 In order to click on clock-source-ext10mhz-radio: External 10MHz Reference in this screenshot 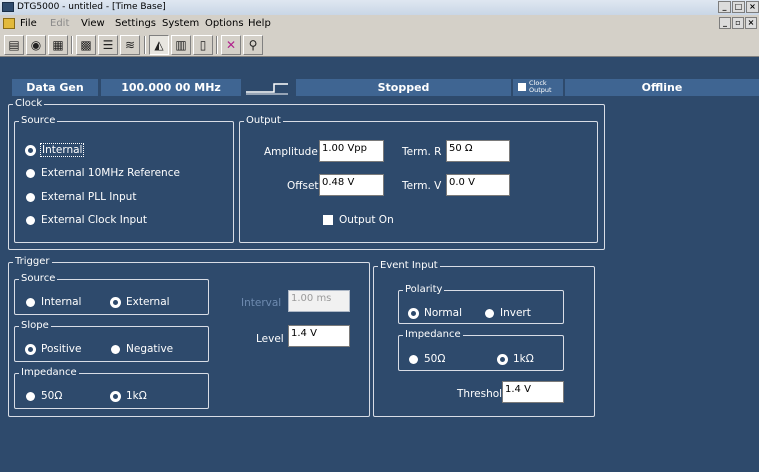, I will do `click(103, 173)`.